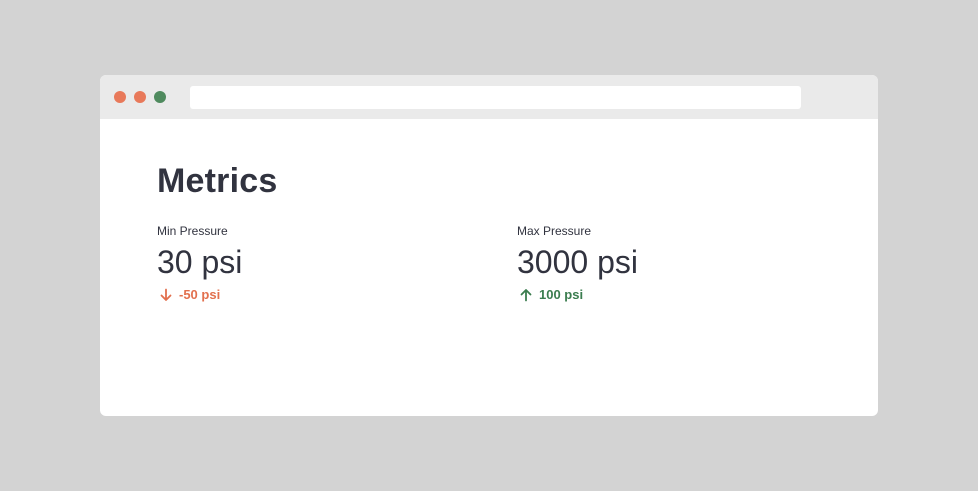  I want to click on close-window-dot, so click(120, 97).